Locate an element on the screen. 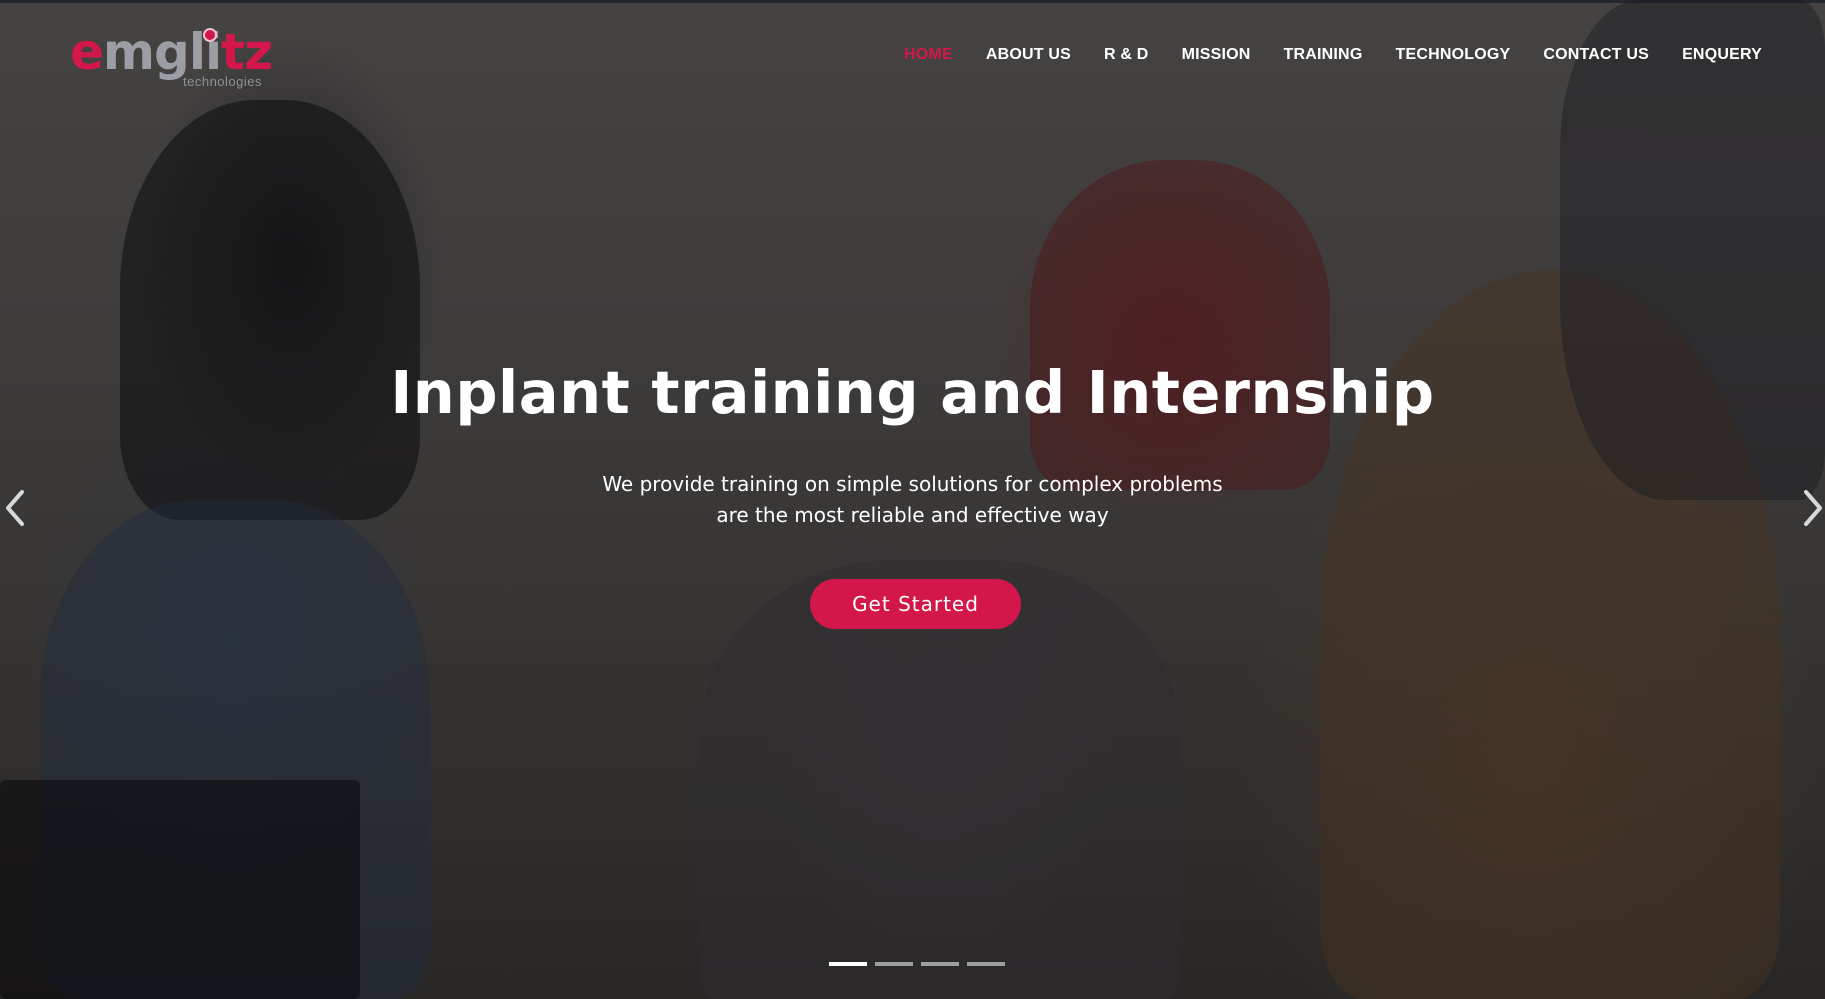 This screenshot has width=1825, height=999. nav-item-r-and-d: R & D is located at coordinates (1126, 55).